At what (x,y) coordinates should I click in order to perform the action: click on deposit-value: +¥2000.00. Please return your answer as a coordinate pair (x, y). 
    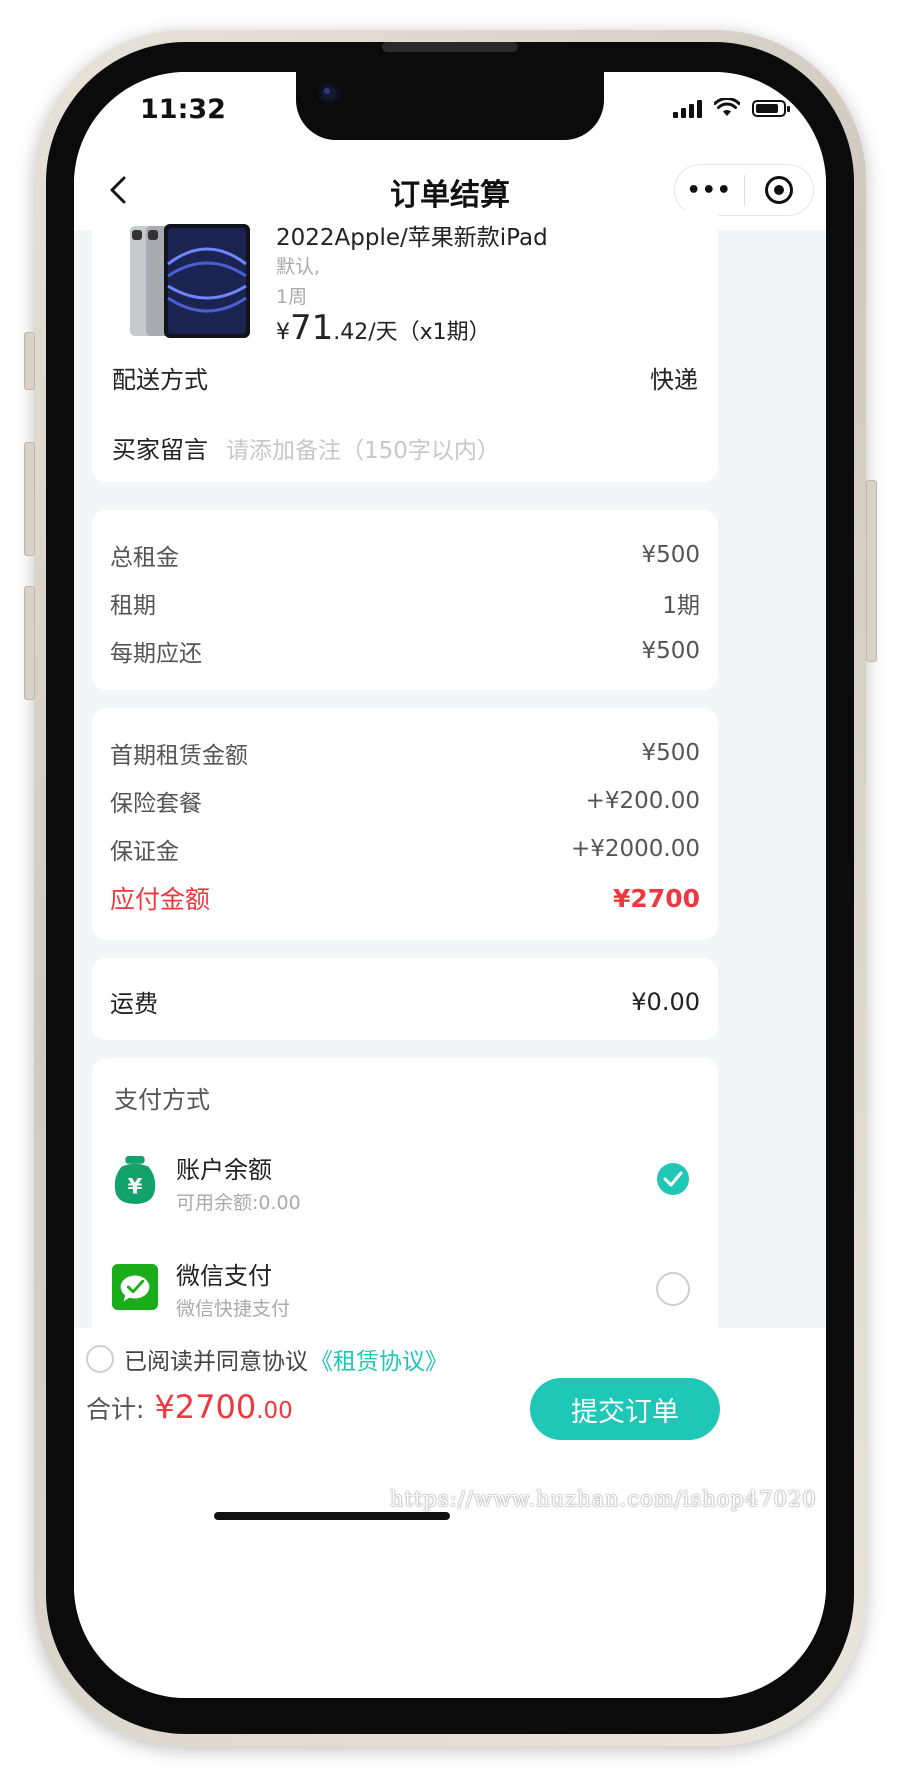
    Looking at the image, I should click on (635, 849).